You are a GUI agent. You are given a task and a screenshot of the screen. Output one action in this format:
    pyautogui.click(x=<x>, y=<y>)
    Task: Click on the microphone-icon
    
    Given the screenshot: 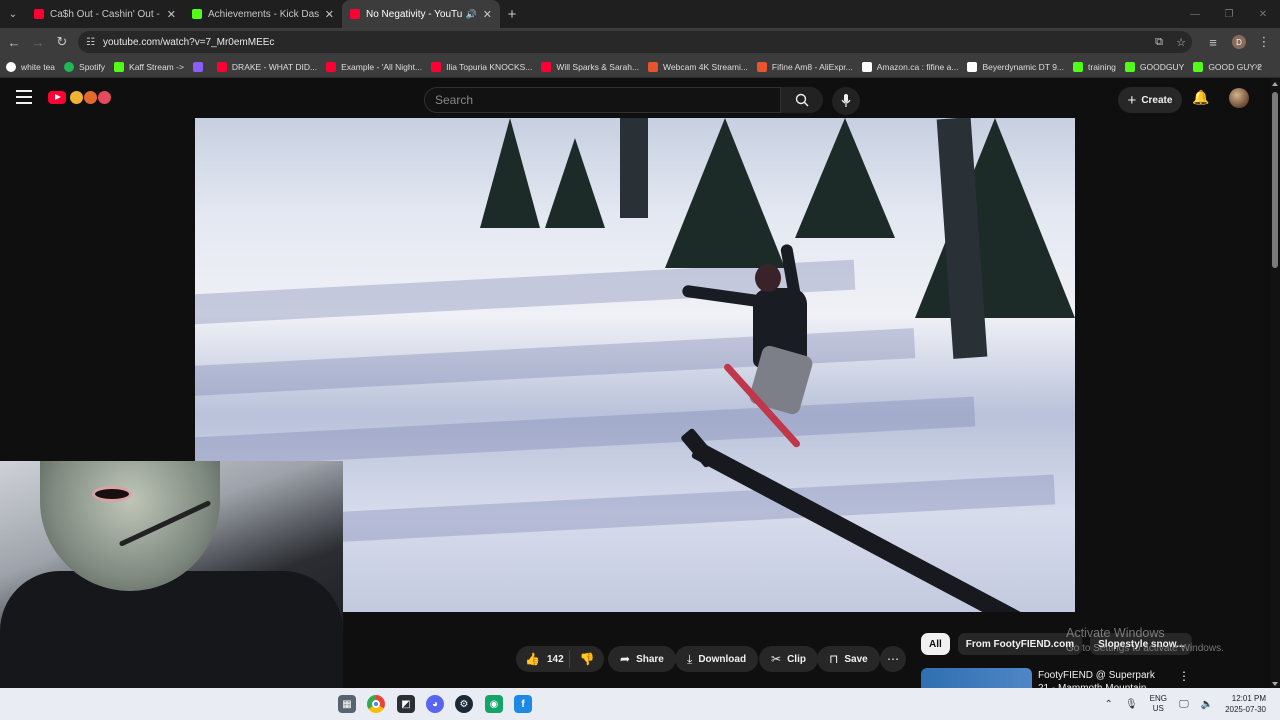 What is the action you would take?
    pyautogui.click(x=846, y=100)
    